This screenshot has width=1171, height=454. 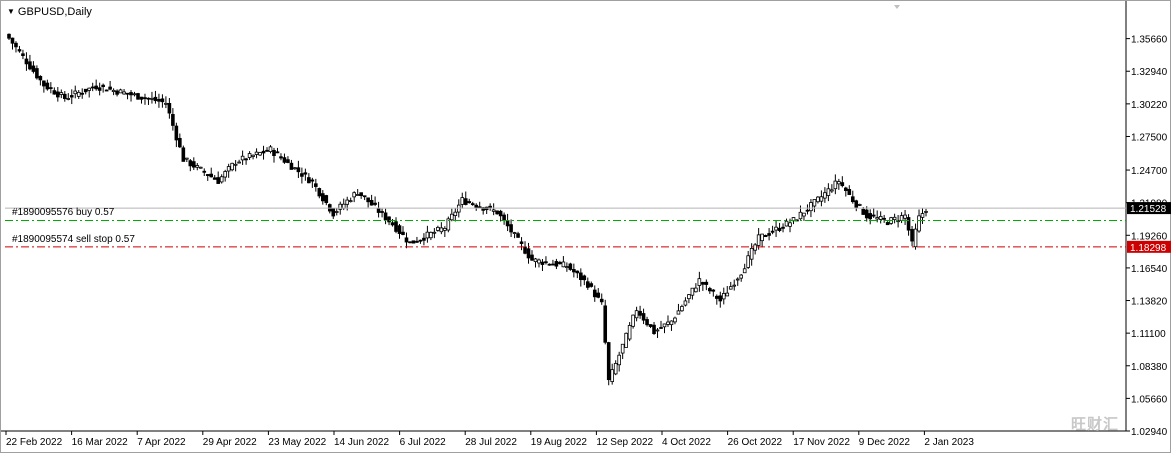 I want to click on time-tick-label: 16 Mar 2022, so click(x=100, y=442).